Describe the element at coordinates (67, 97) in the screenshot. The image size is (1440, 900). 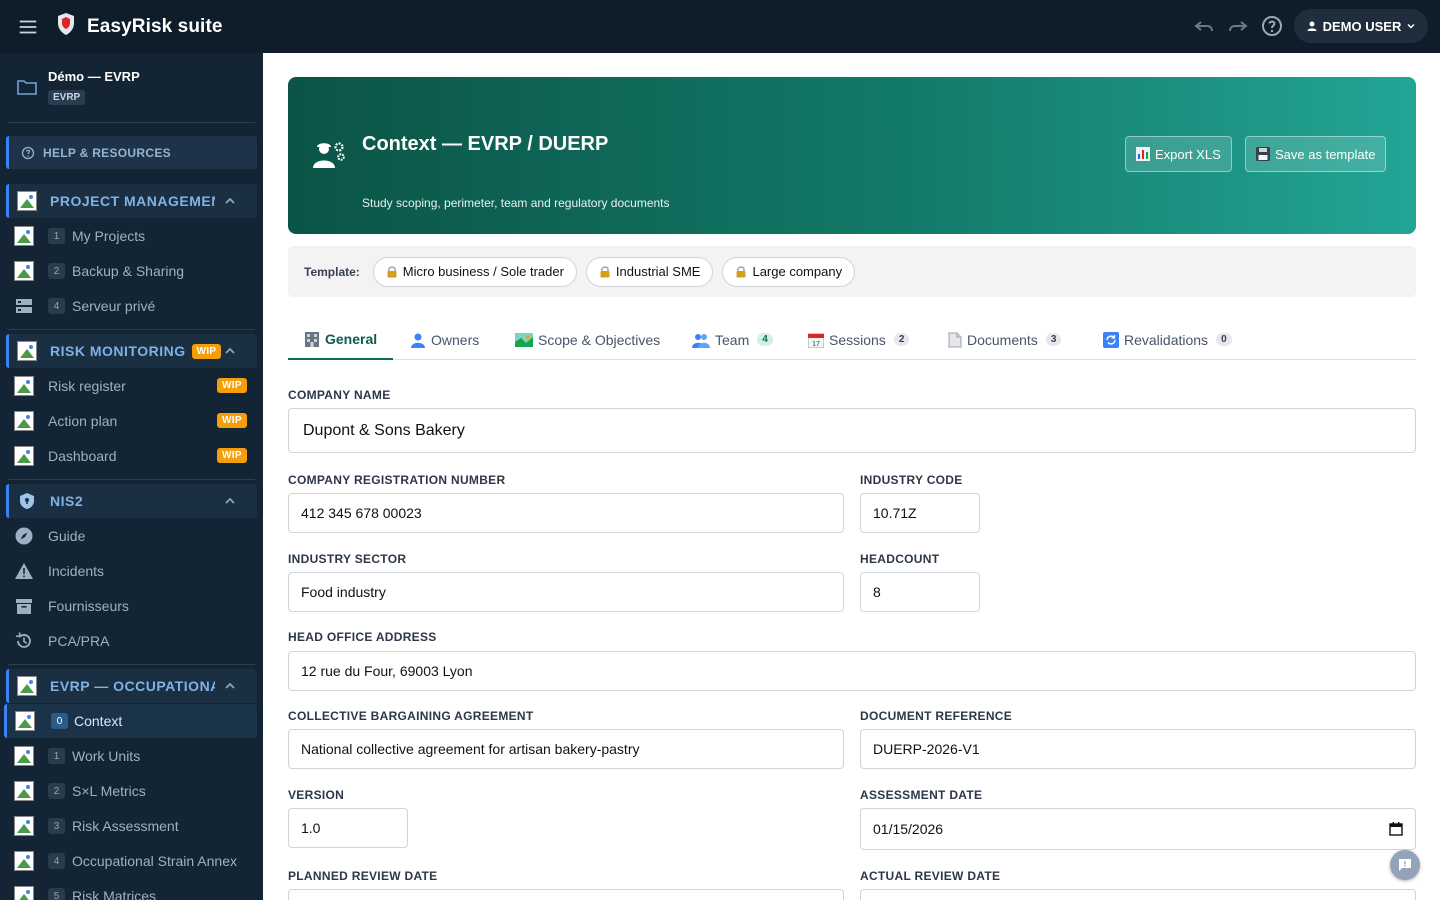
I see `project-badge: EVRP` at that location.